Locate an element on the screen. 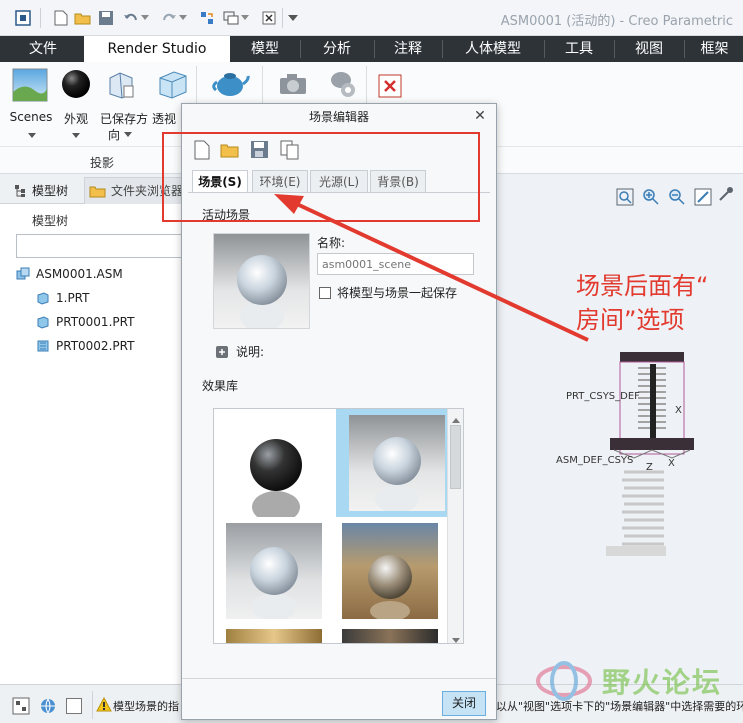 This screenshot has height=723, width=743. appearance-button: 外观 is located at coordinates (76, 118).